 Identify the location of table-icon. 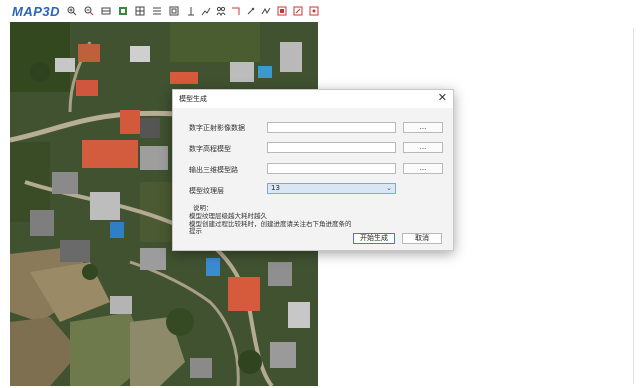
(157, 11).